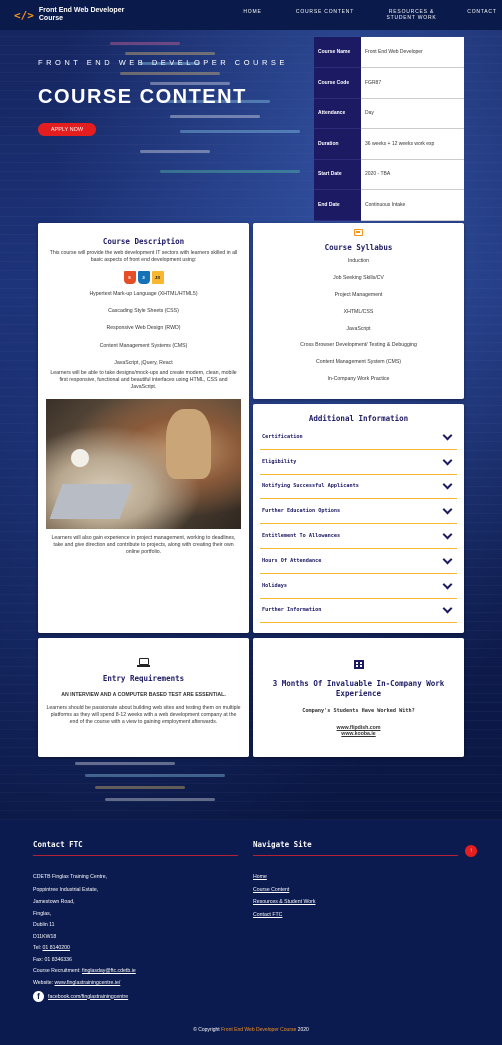 This screenshot has height=1045, width=502. What do you see at coordinates (157, 277) in the screenshot?
I see `javascript-icon: JS` at bounding box center [157, 277].